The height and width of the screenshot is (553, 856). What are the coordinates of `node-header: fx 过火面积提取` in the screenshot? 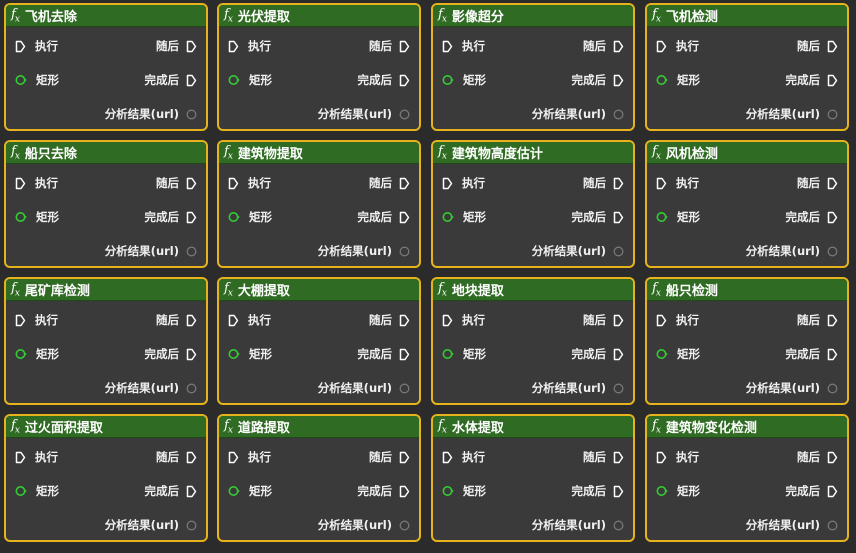 It's located at (106, 427).